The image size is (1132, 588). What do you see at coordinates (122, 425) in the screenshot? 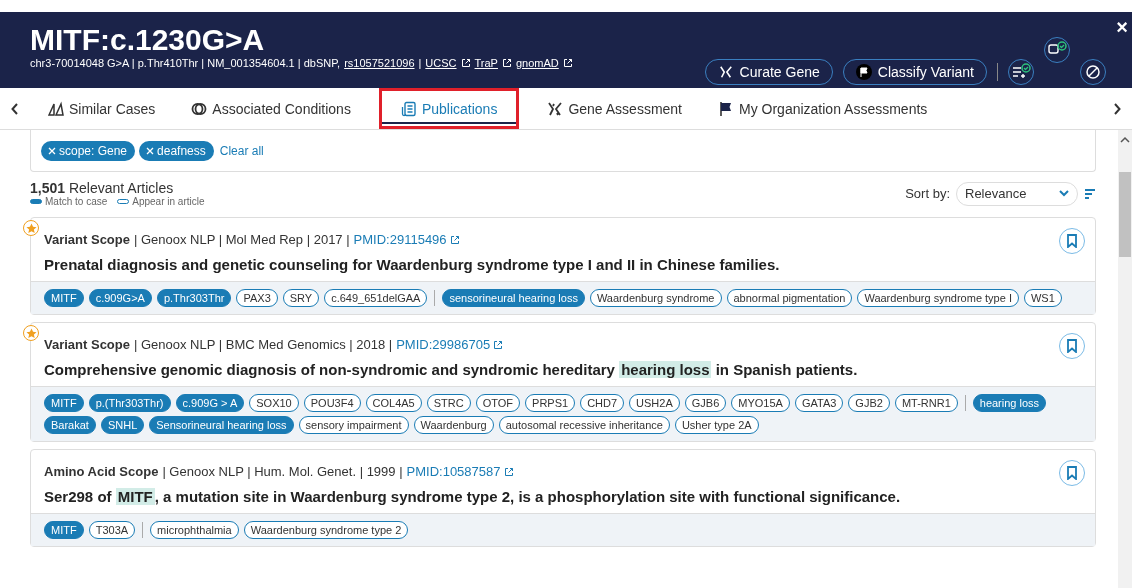
I see `keyword-tag: SNHL` at bounding box center [122, 425].